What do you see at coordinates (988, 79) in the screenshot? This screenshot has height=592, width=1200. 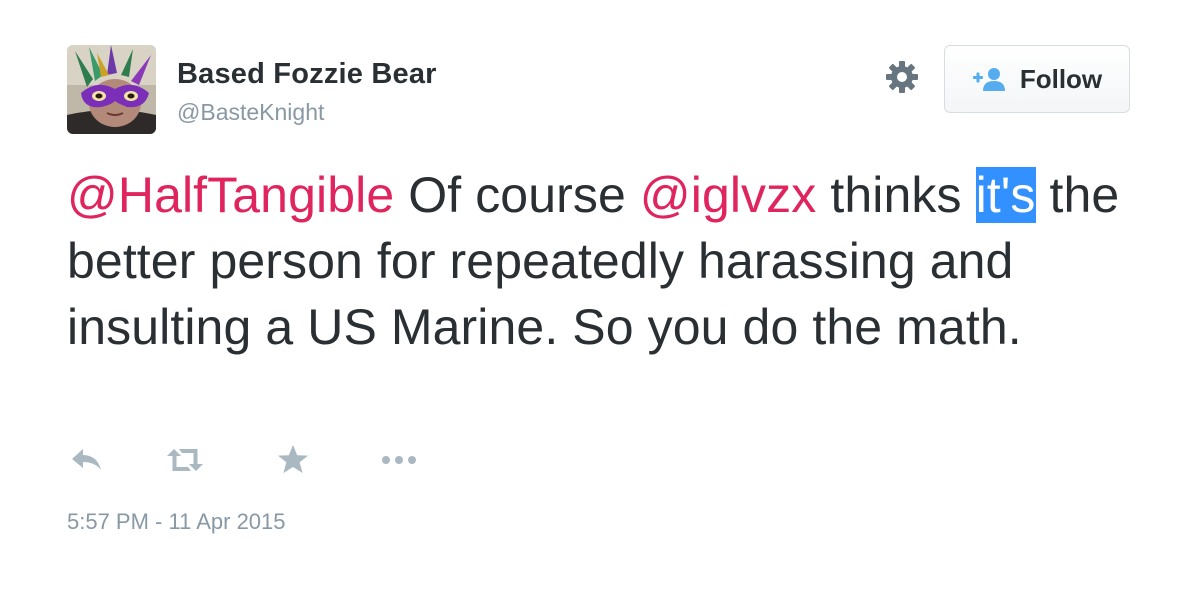 I see `add-user-icon` at bounding box center [988, 79].